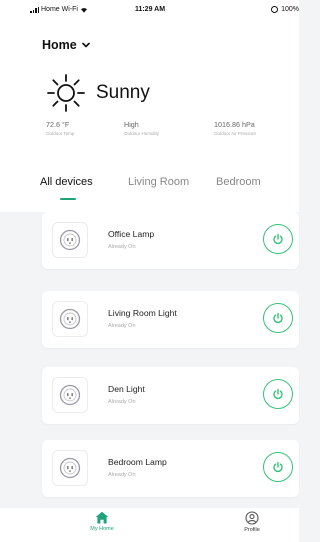 The image size is (320, 542). Describe the element at coordinates (59, 45) in the screenshot. I see `home-label: Home` at that location.